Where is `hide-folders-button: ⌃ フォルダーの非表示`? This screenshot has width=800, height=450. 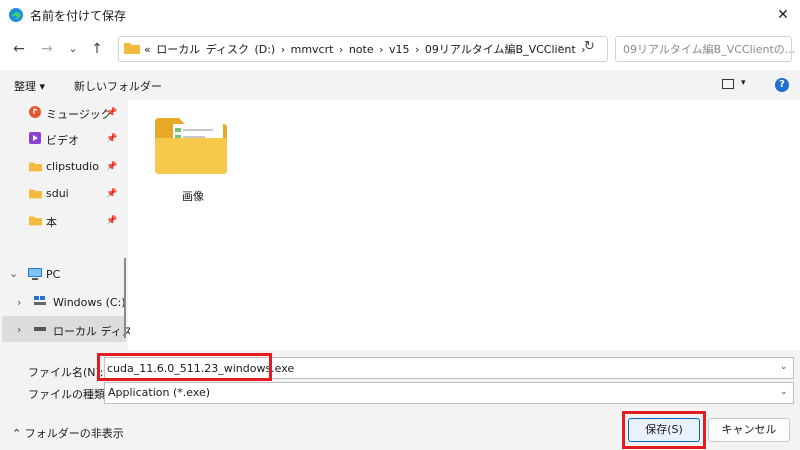
hide-folders-button: ⌃ フォルダーの非表示 is located at coordinates (68, 433).